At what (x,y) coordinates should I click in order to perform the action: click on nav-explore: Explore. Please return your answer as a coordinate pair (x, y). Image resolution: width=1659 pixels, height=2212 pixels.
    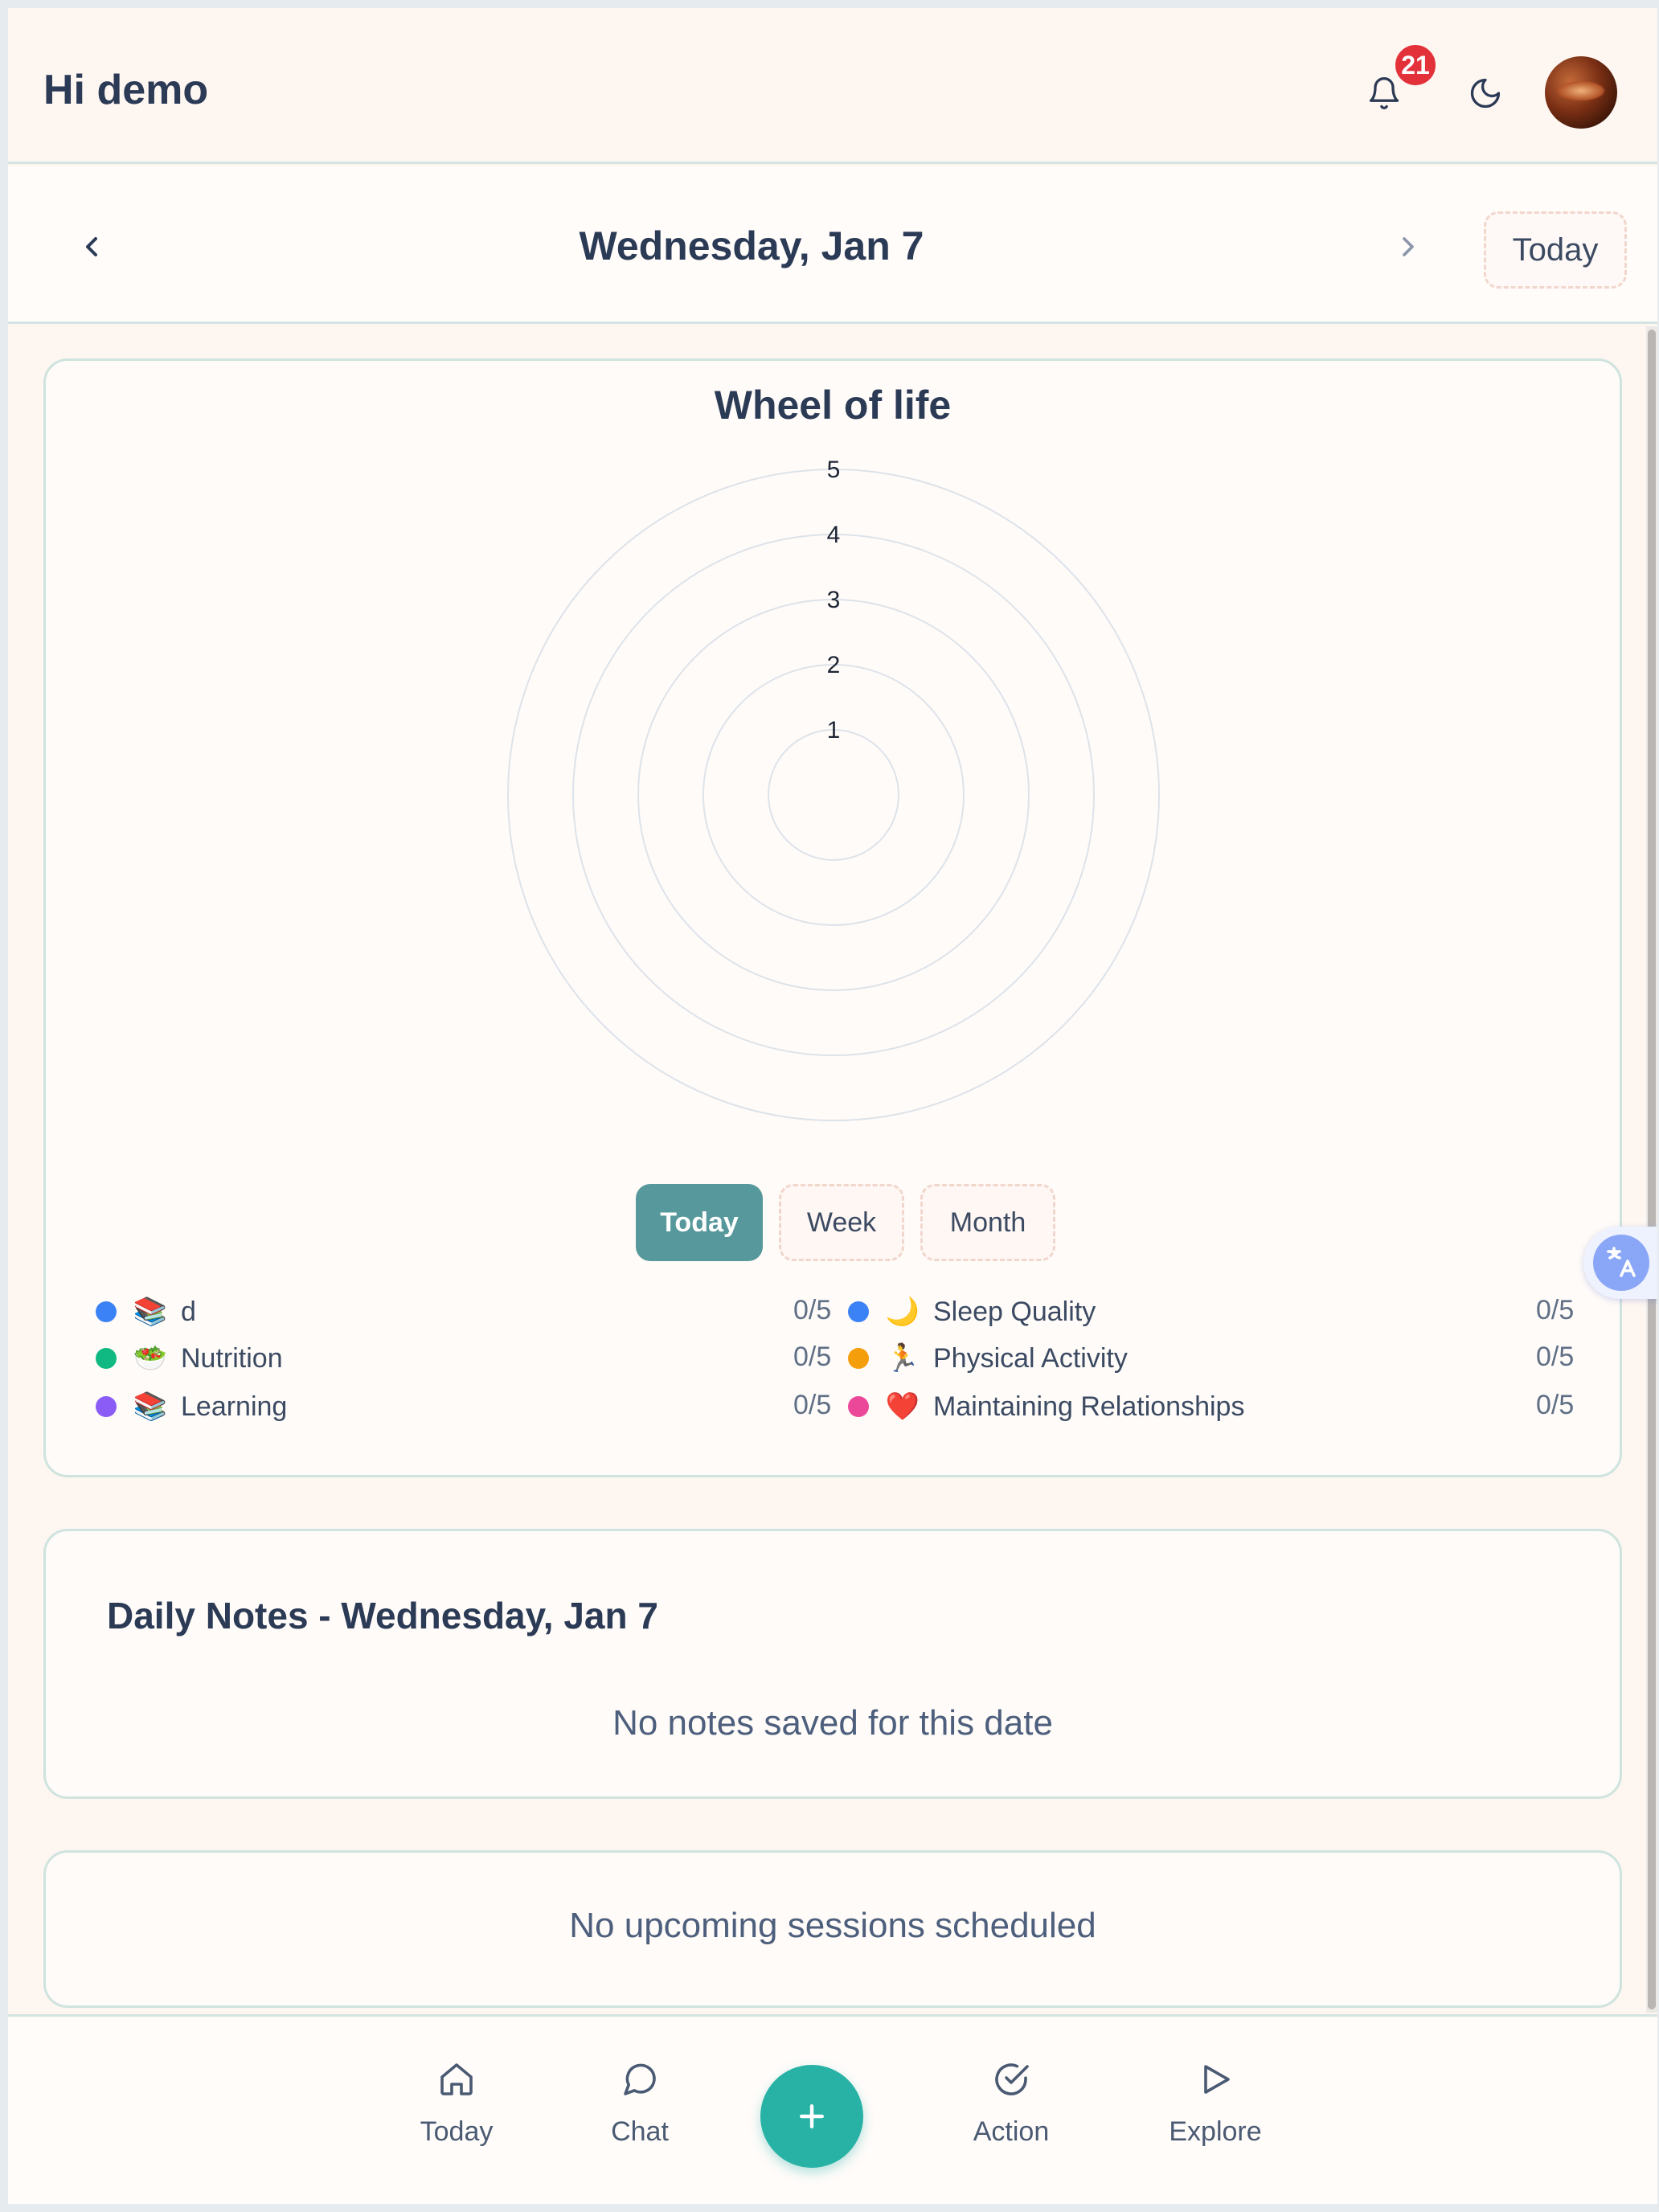
    Looking at the image, I should click on (1215, 2104).